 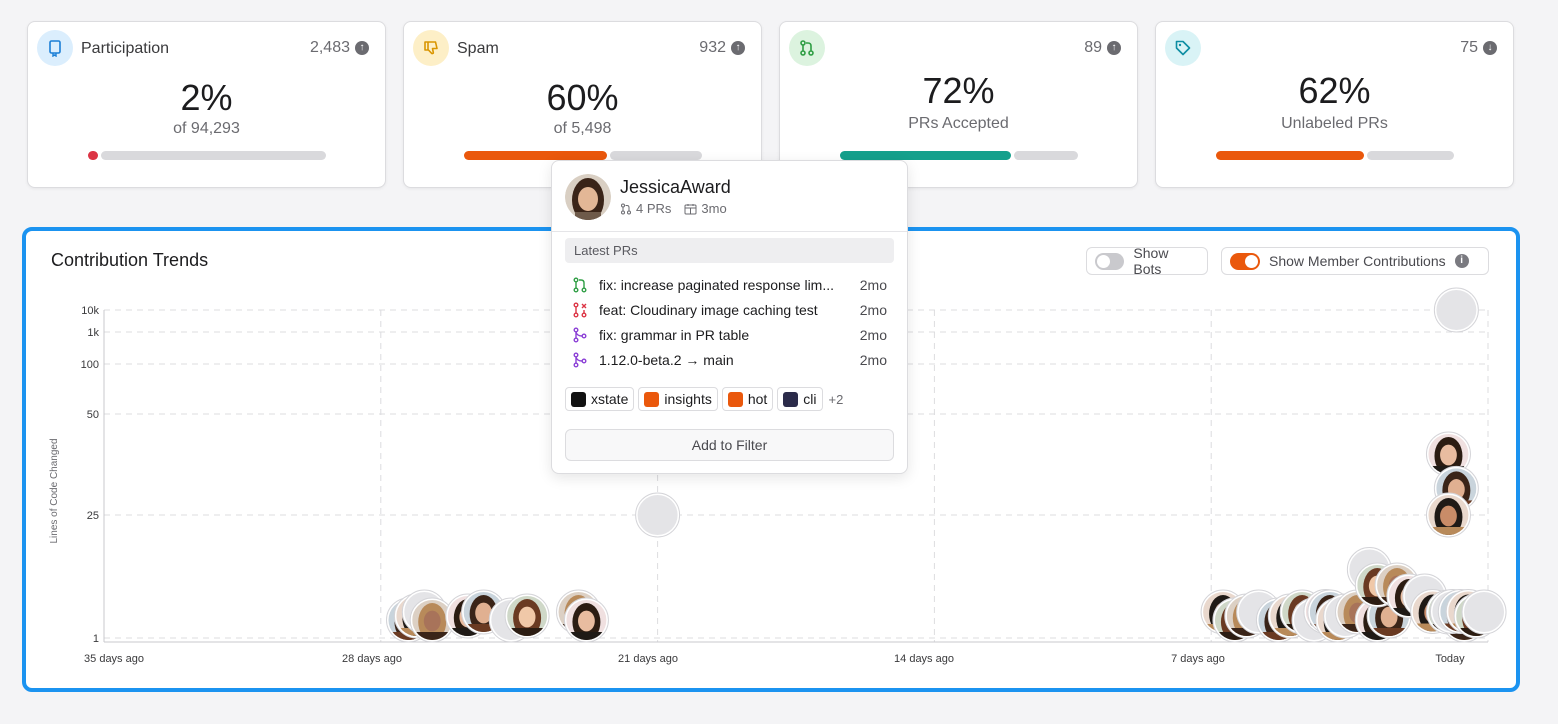 What do you see at coordinates (206, 128) in the screenshot?
I see `card-subtitle: of 94,293` at bounding box center [206, 128].